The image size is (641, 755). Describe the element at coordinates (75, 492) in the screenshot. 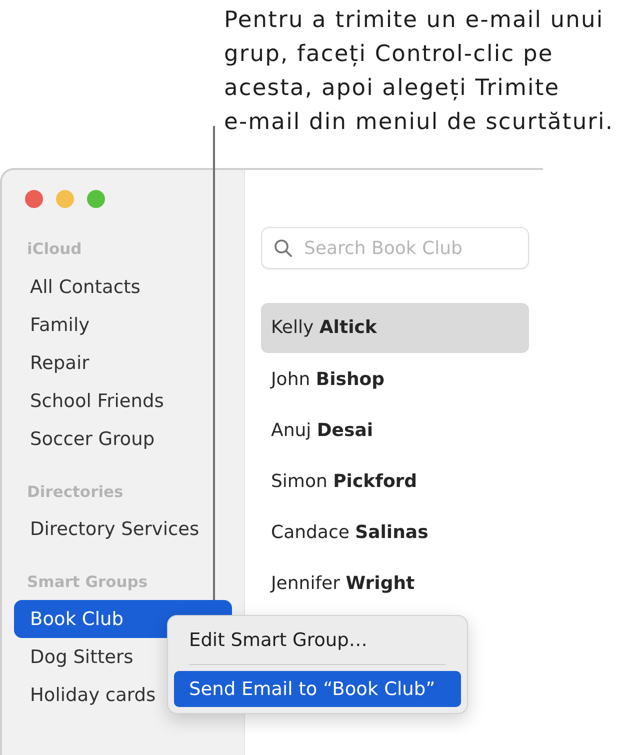

I see `sidebar-section-header: Directories` at that location.